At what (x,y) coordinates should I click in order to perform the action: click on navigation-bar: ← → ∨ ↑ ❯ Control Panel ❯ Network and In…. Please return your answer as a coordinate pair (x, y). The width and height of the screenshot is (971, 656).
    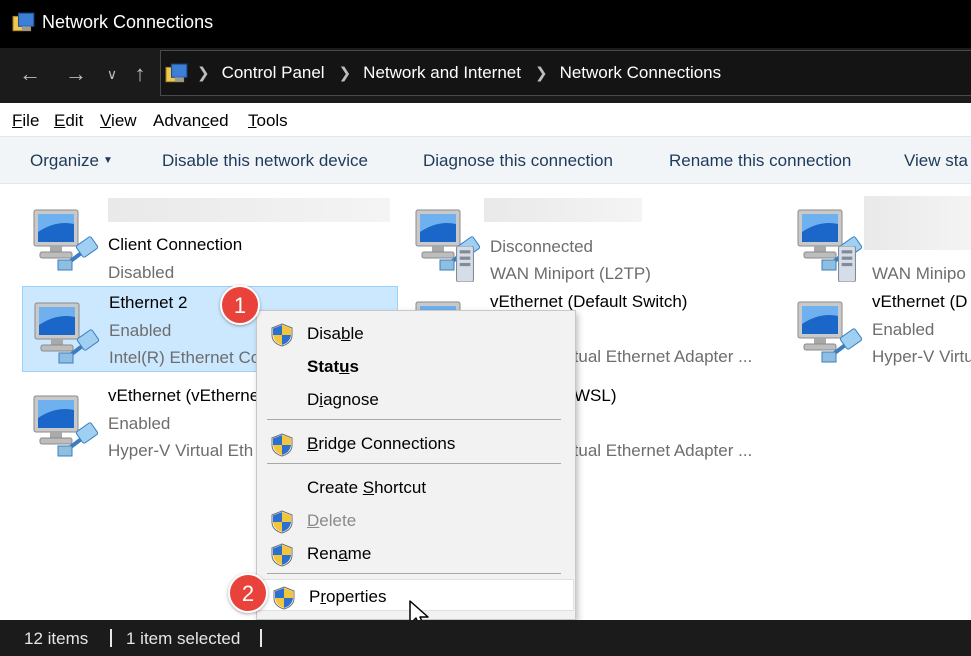
    Looking at the image, I should click on (485, 75).